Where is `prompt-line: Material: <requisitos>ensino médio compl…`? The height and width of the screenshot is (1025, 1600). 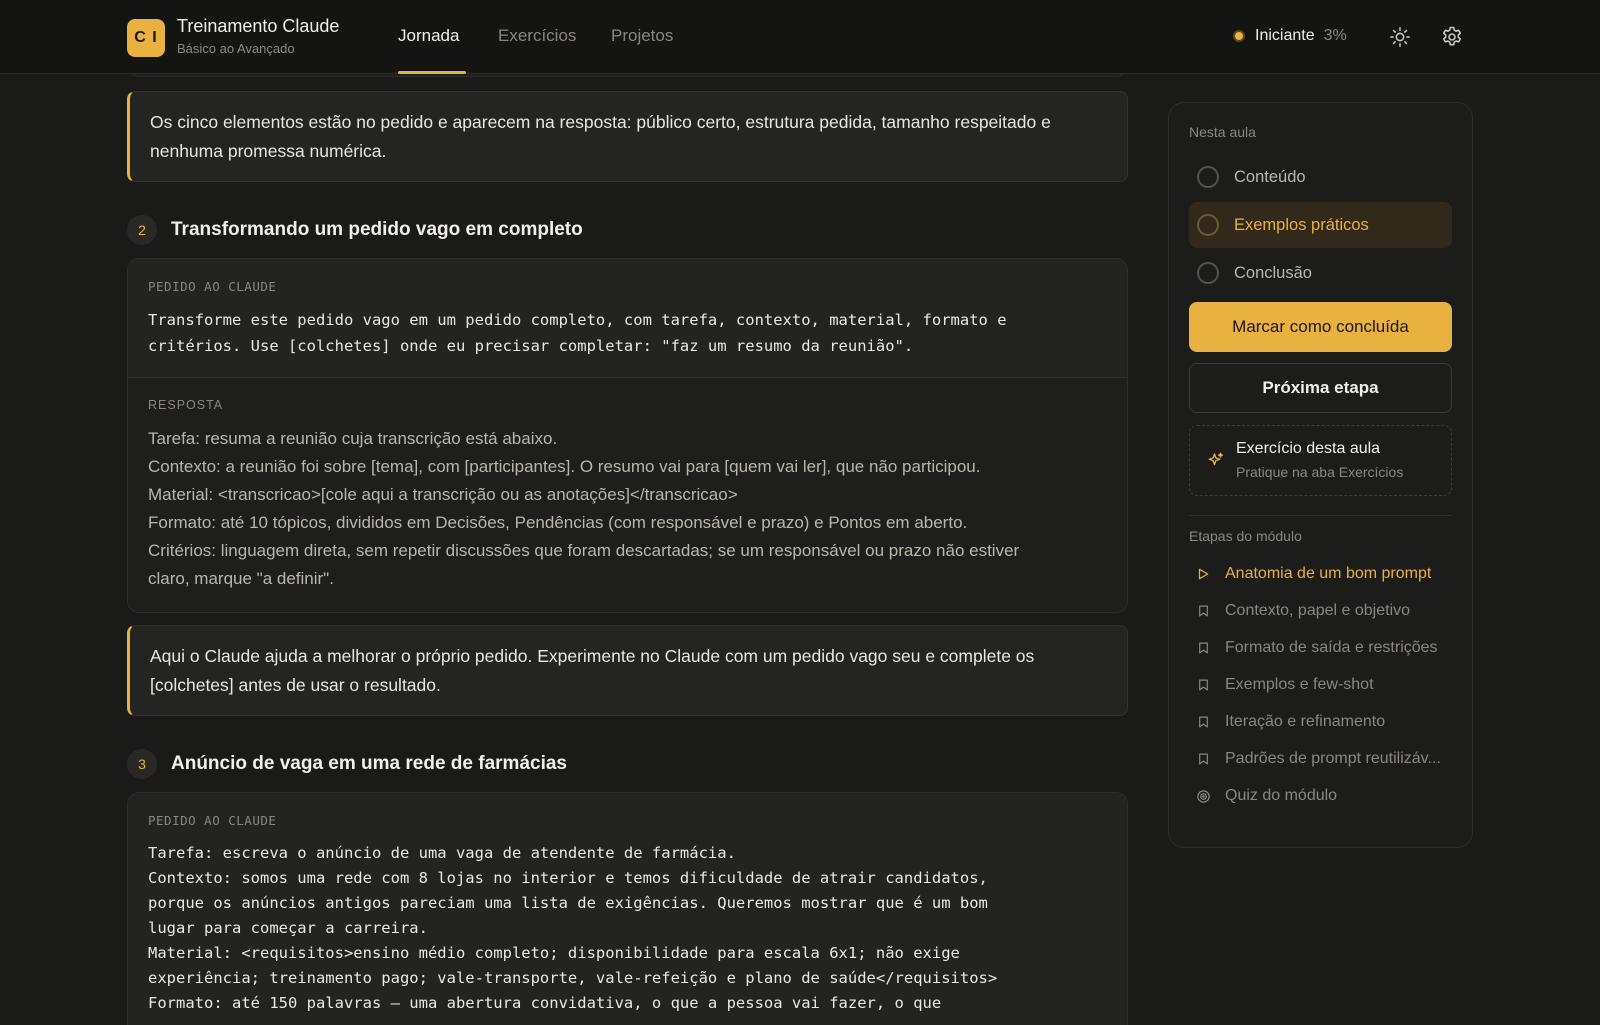
prompt-line: Material: <requisitos>ensino médio compl… is located at coordinates (554, 953).